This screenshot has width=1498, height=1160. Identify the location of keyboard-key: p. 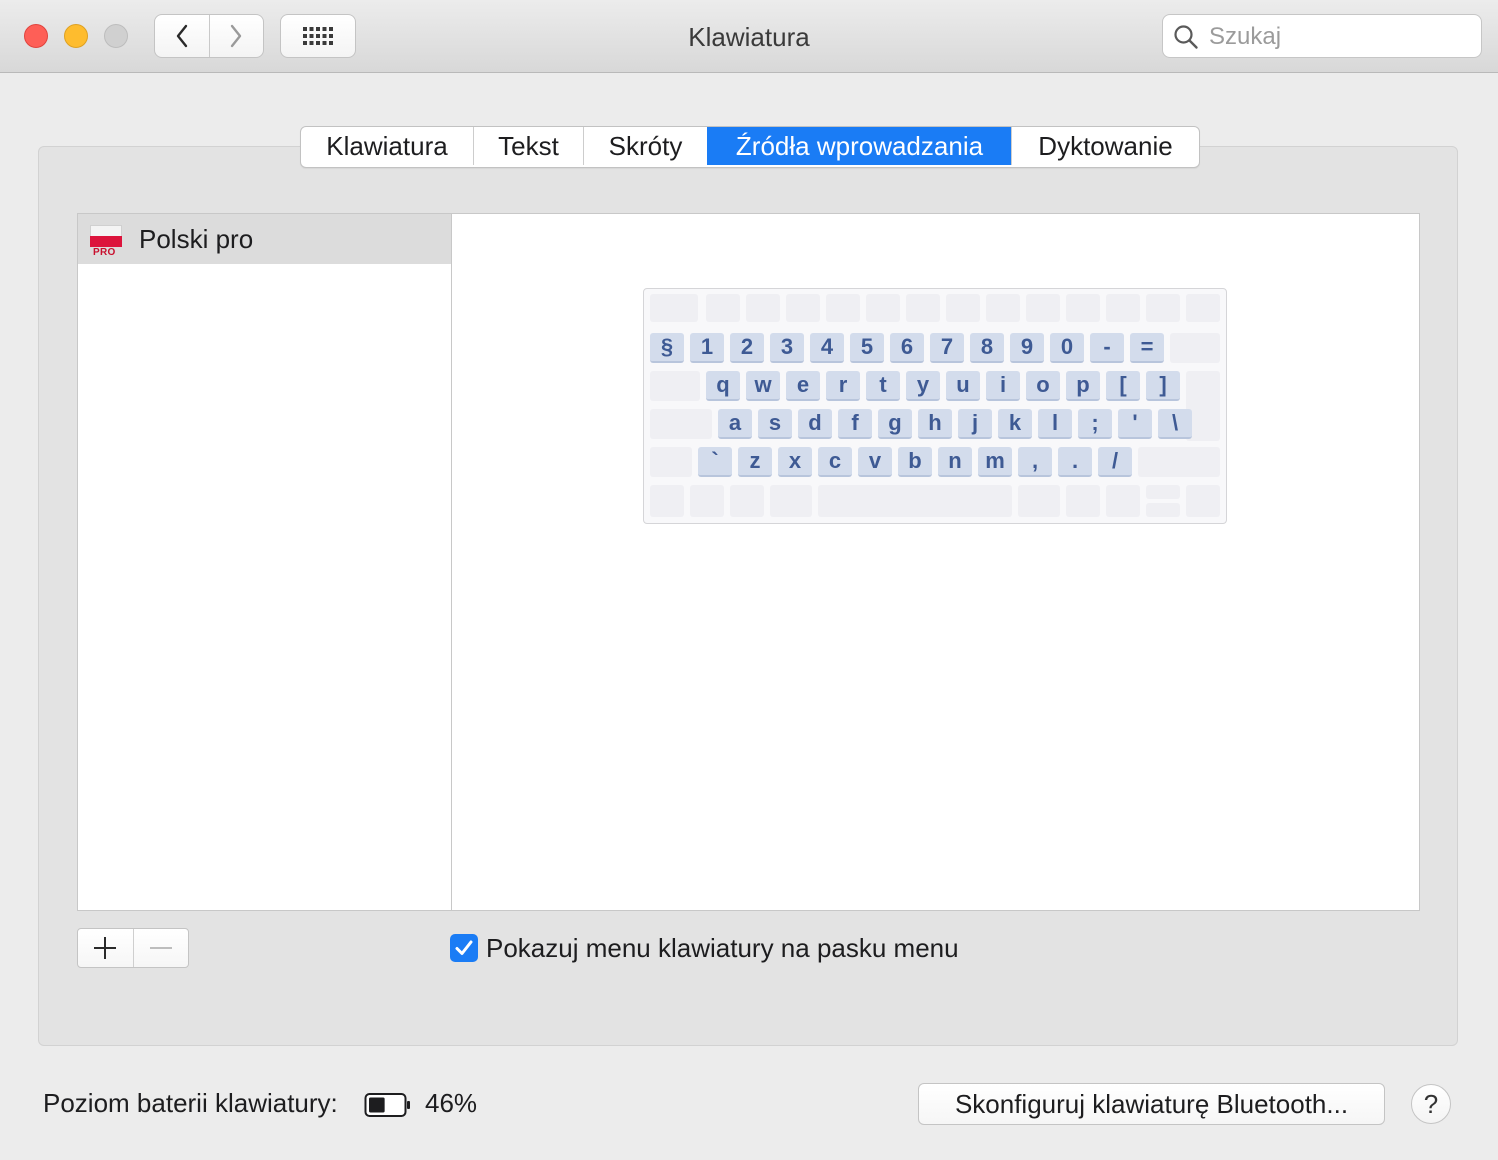
(1083, 386).